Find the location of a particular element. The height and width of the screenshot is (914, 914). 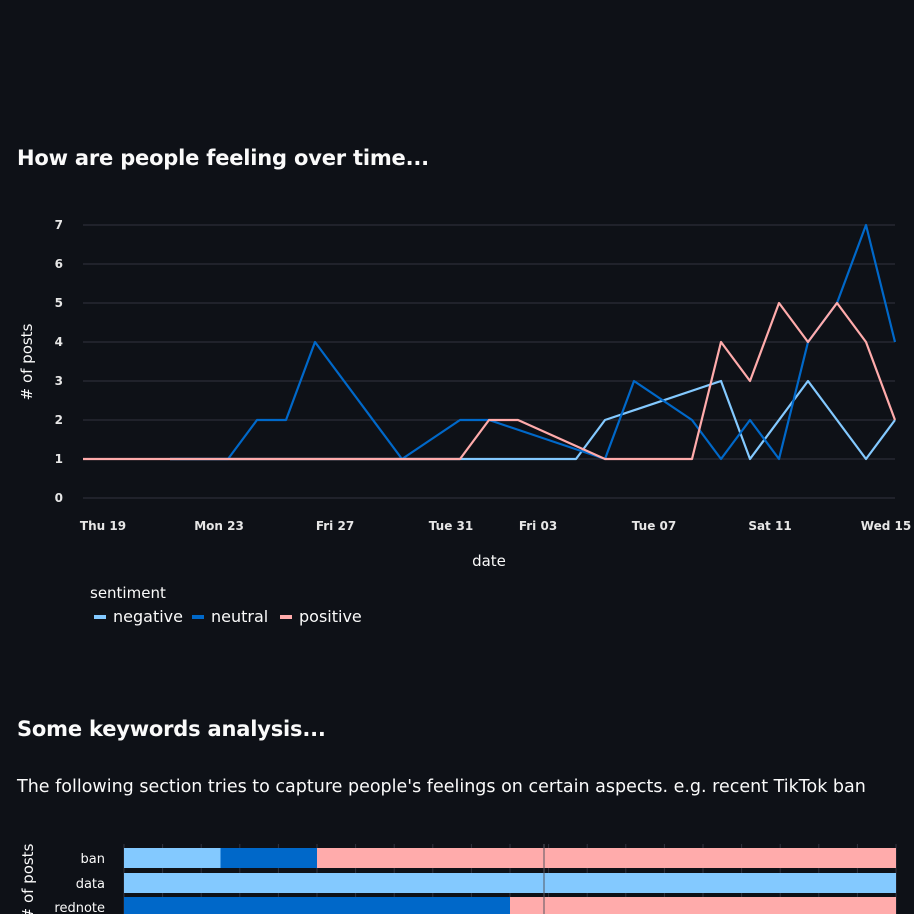

bar-y-axis-title: # of posts is located at coordinates (28, 878).